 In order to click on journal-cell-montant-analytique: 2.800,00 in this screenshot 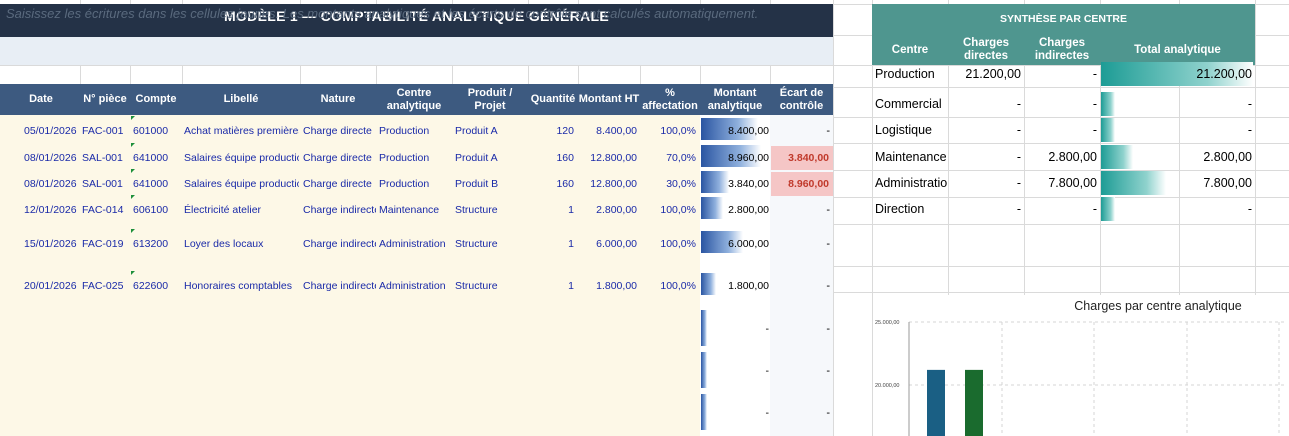, I will do `click(734, 210)`.